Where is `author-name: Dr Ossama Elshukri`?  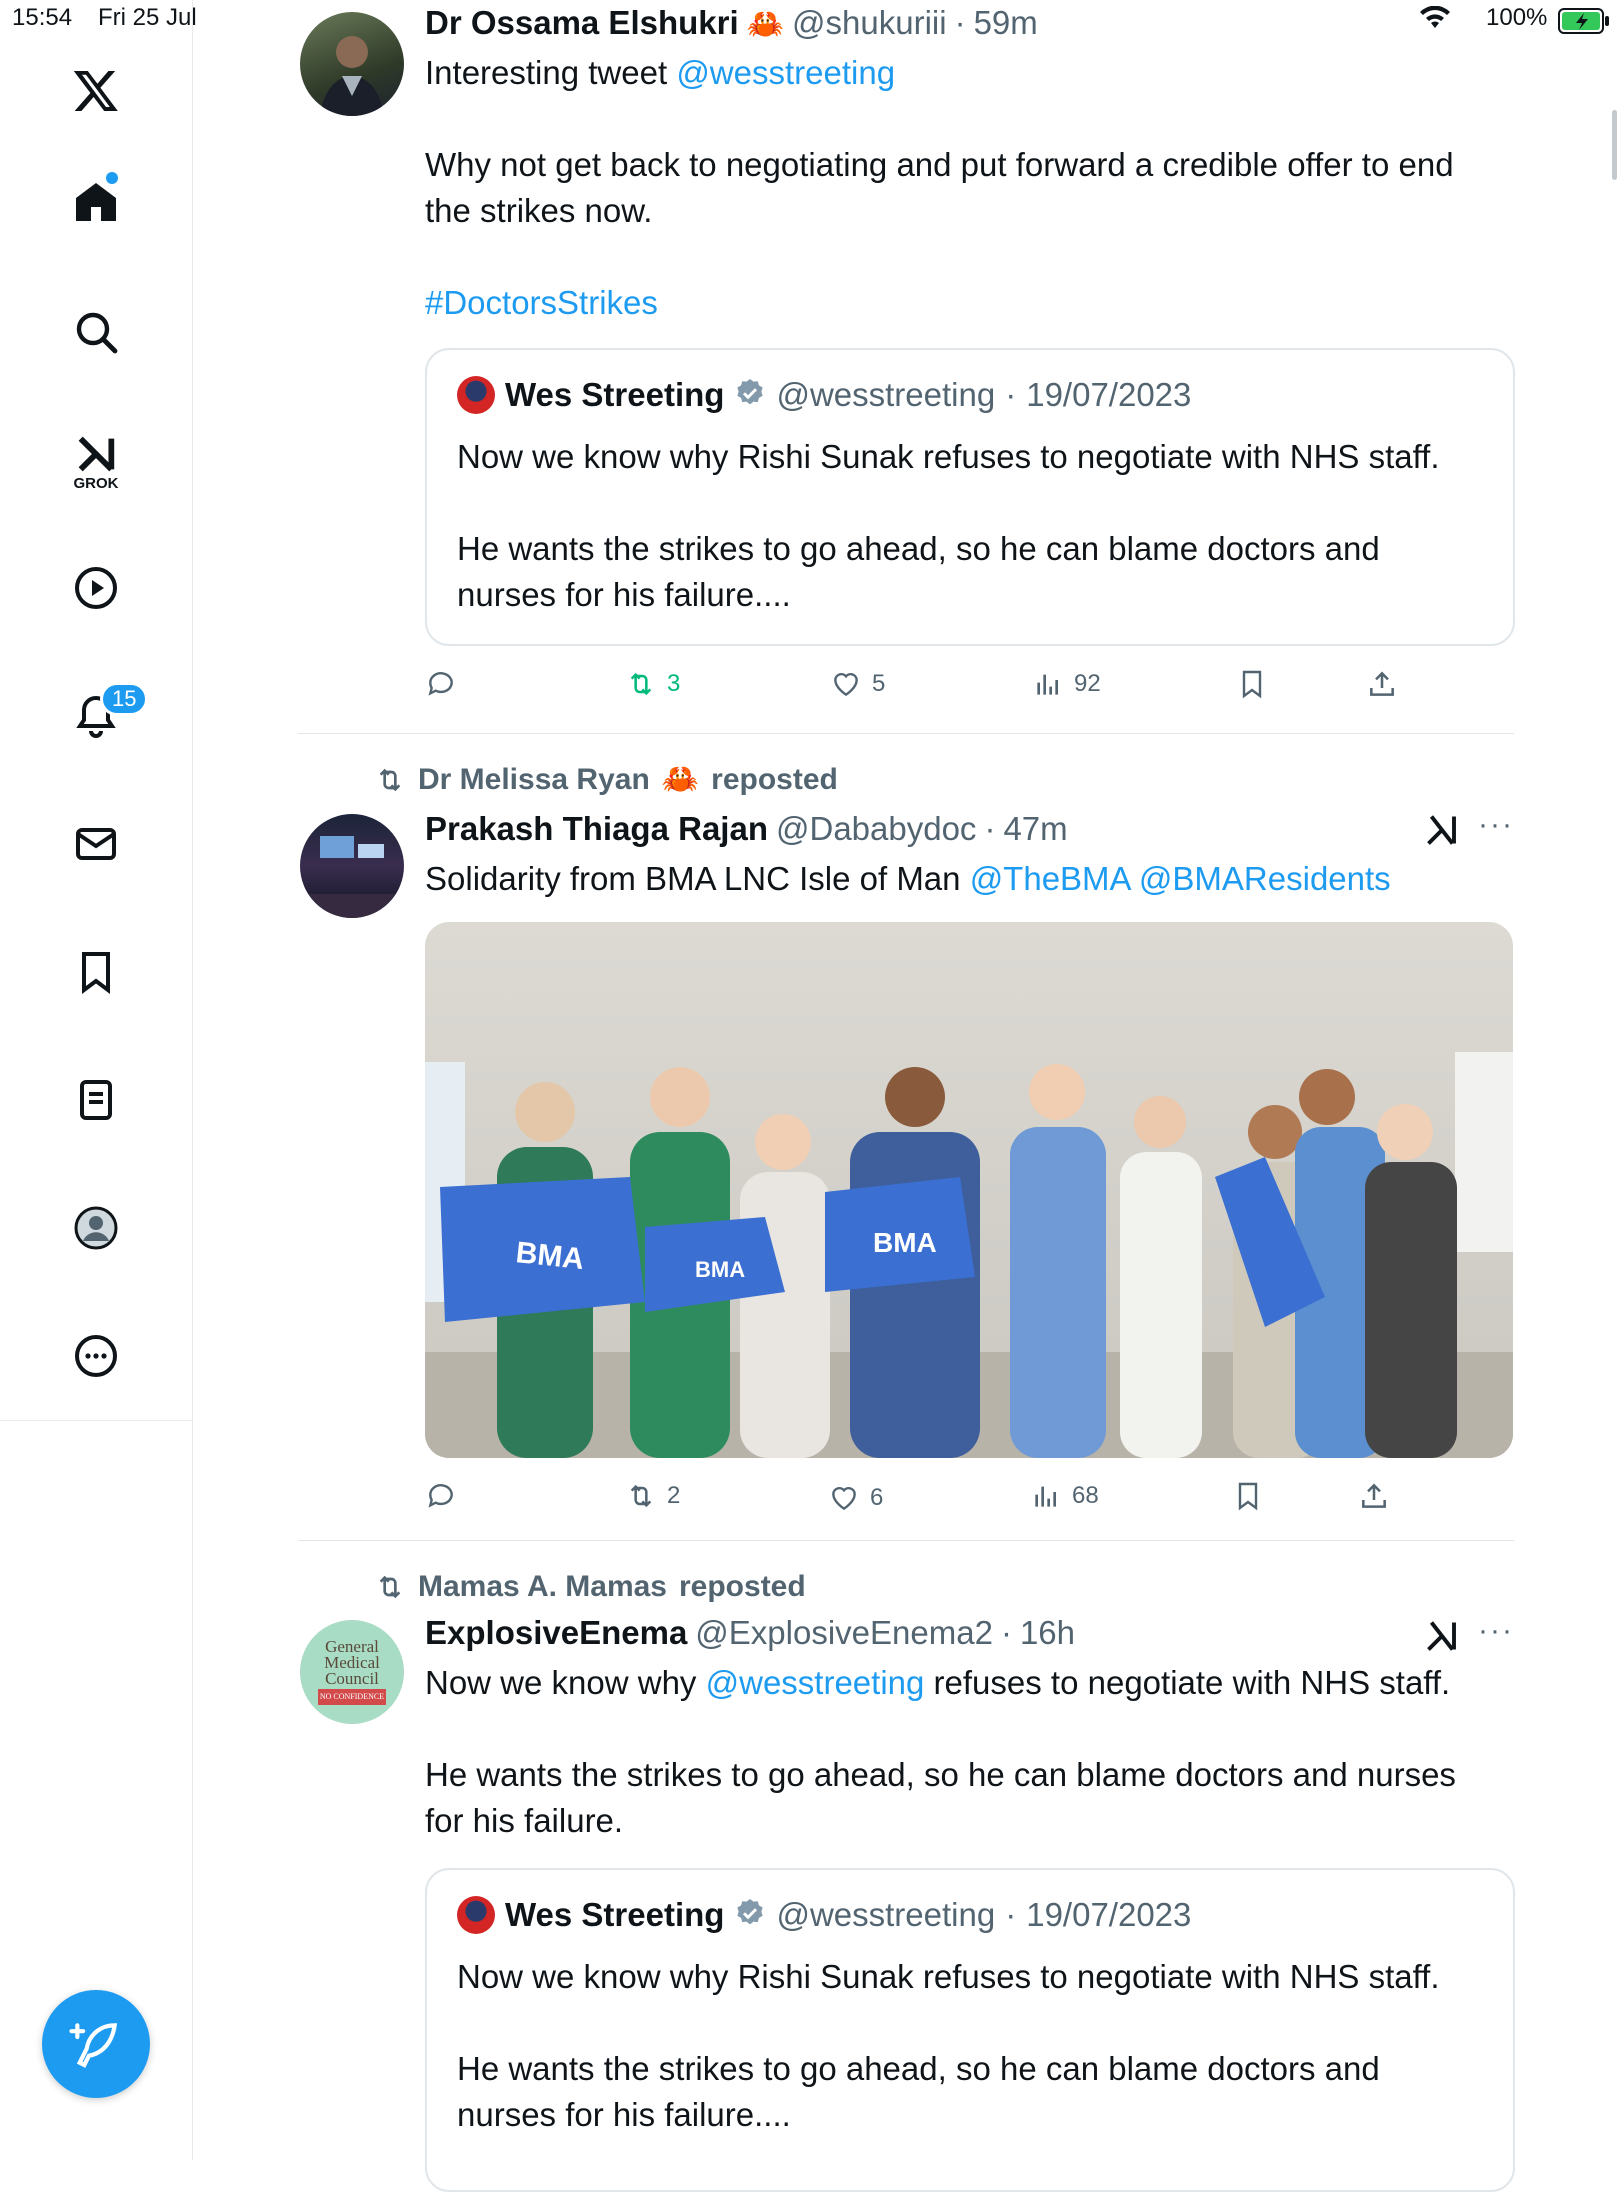
author-name: Dr Ossama Elshukri is located at coordinates (582, 23).